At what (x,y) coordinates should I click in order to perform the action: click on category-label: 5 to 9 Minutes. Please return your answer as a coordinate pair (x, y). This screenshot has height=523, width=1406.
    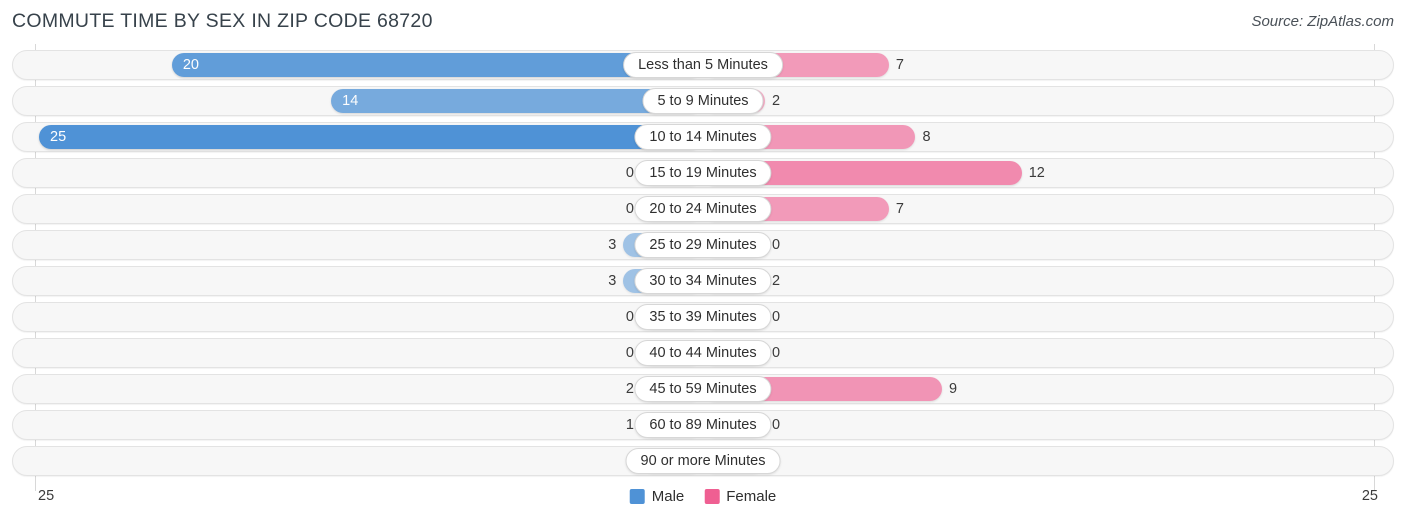
    Looking at the image, I should click on (703, 101).